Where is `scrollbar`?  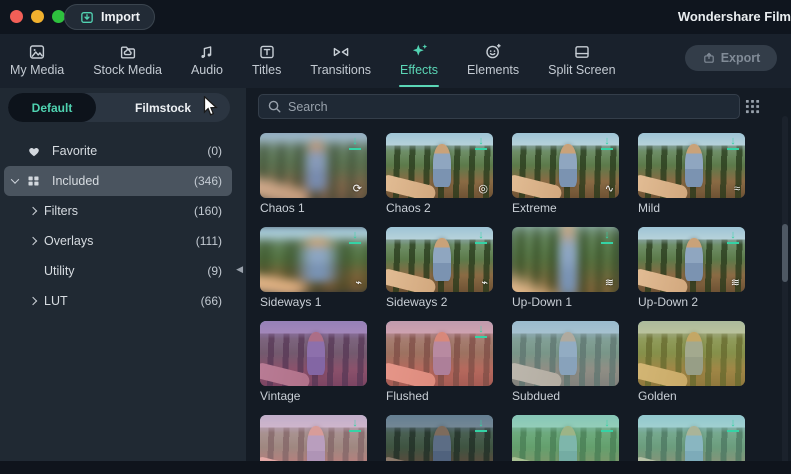
scrollbar is located at coordinates (785, 294).